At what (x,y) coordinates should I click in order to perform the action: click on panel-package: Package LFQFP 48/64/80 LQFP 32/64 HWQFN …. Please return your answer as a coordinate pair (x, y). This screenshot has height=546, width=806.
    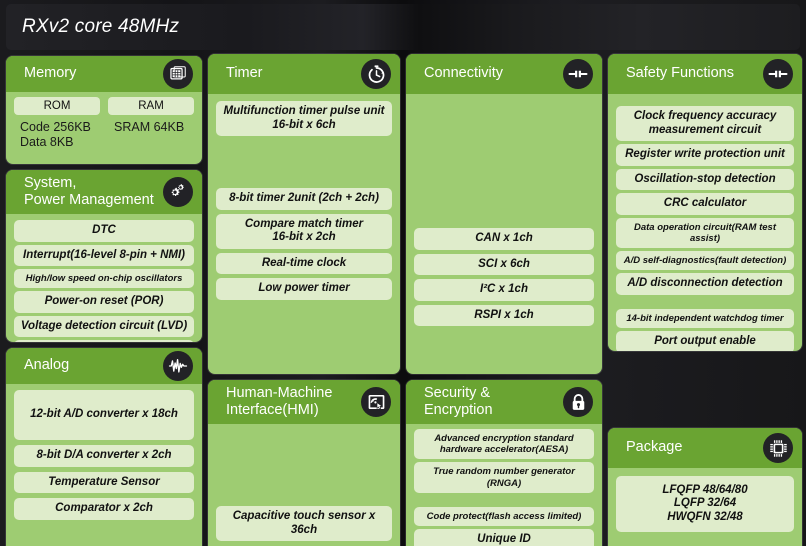
    Looking at the image, I should click on (705, 487).